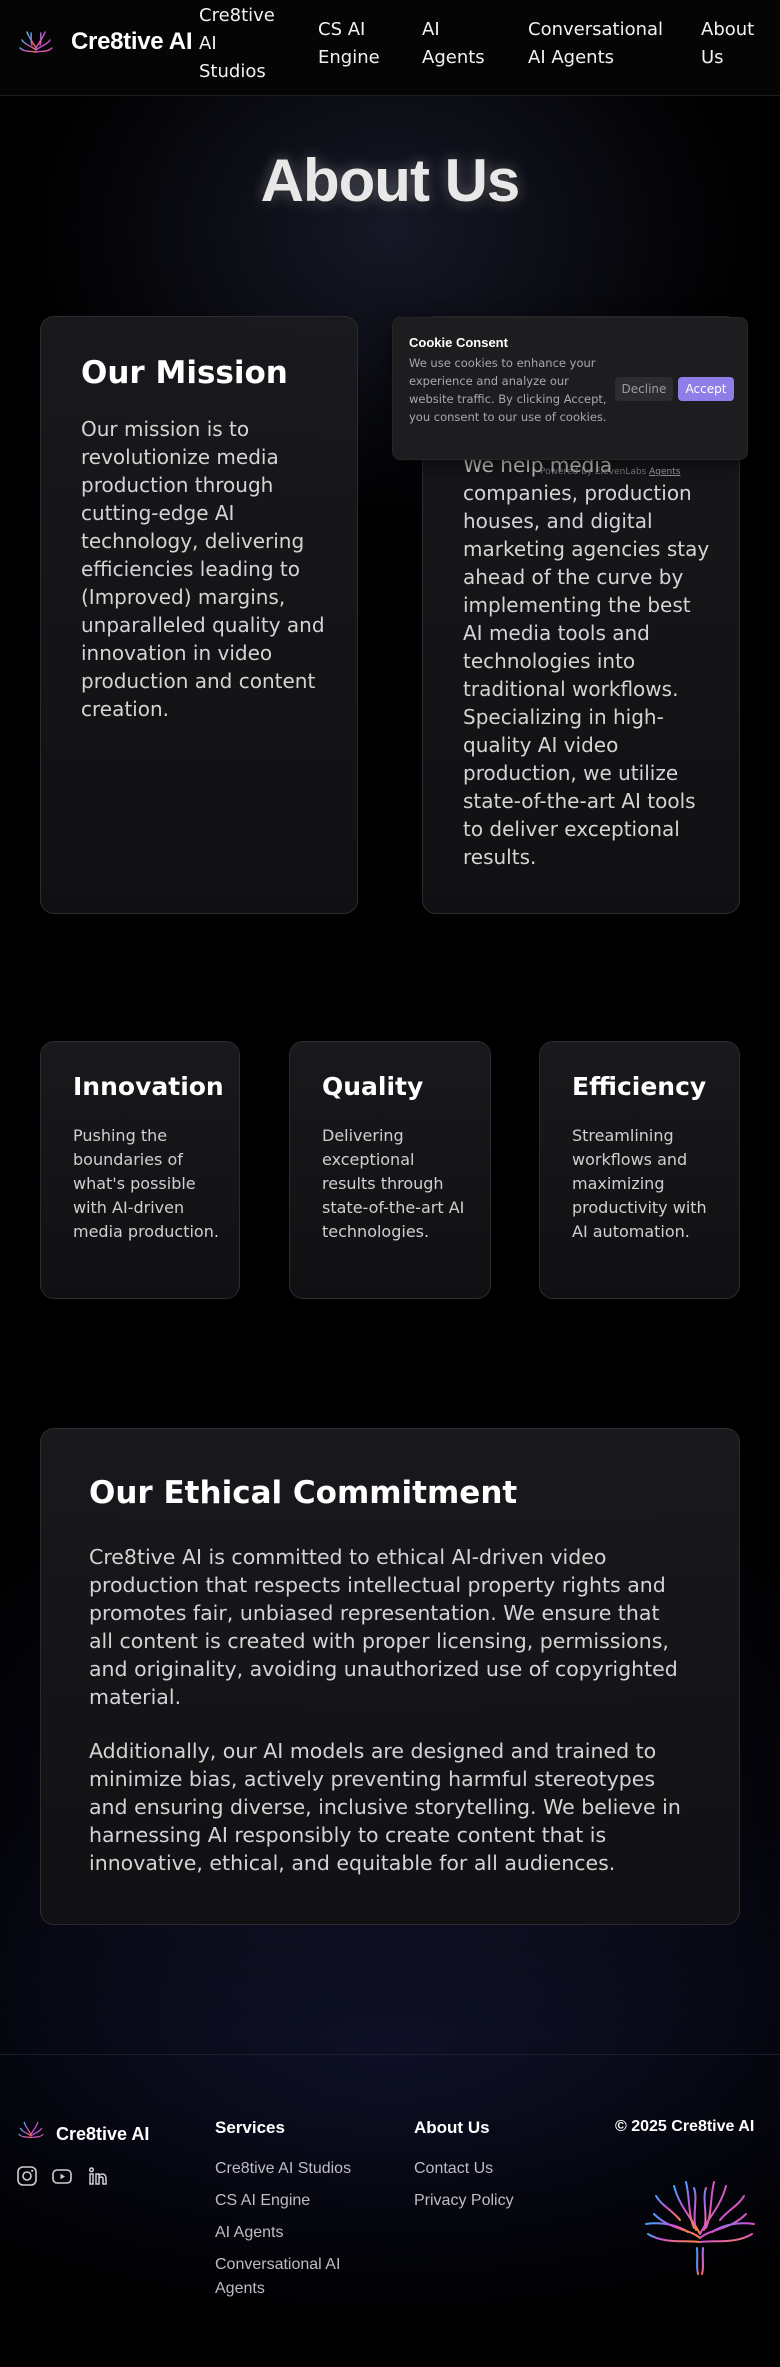  What do you see at coordinates (184, 373) in the screenshot?
I see `mission-title: Our Mission` at bounding box center [184, 373].